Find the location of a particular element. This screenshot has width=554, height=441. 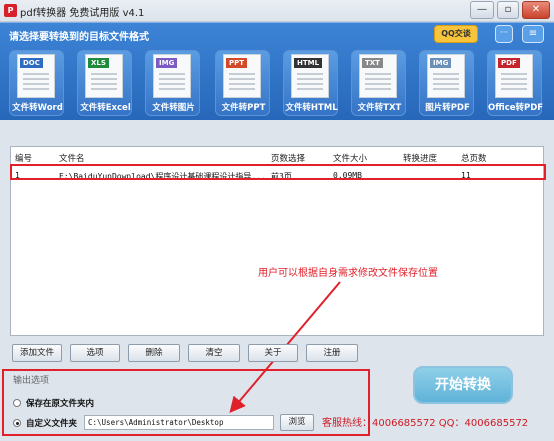

custom-folder-label: 自定义文件夹 is located at coordinates (51, 423).